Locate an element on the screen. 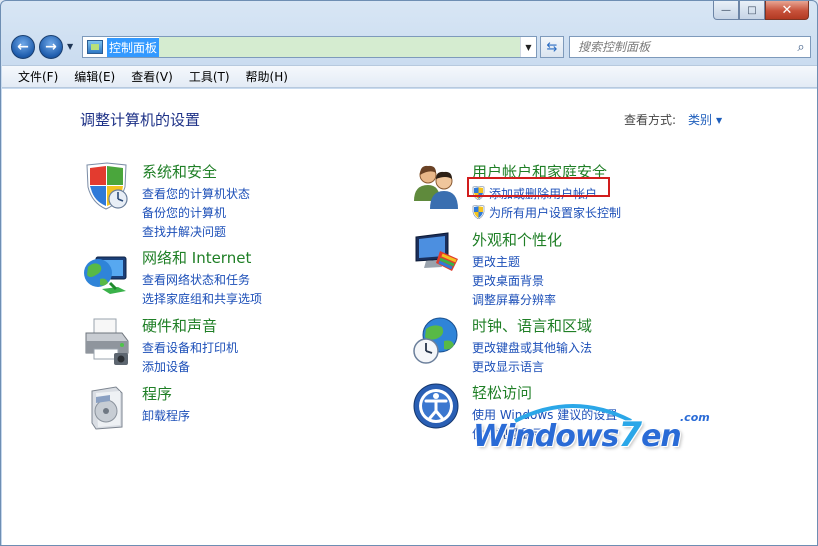 This screenshot has height=546, width=818. arrow-left-icon: ← is located at coordinates (23, 47).